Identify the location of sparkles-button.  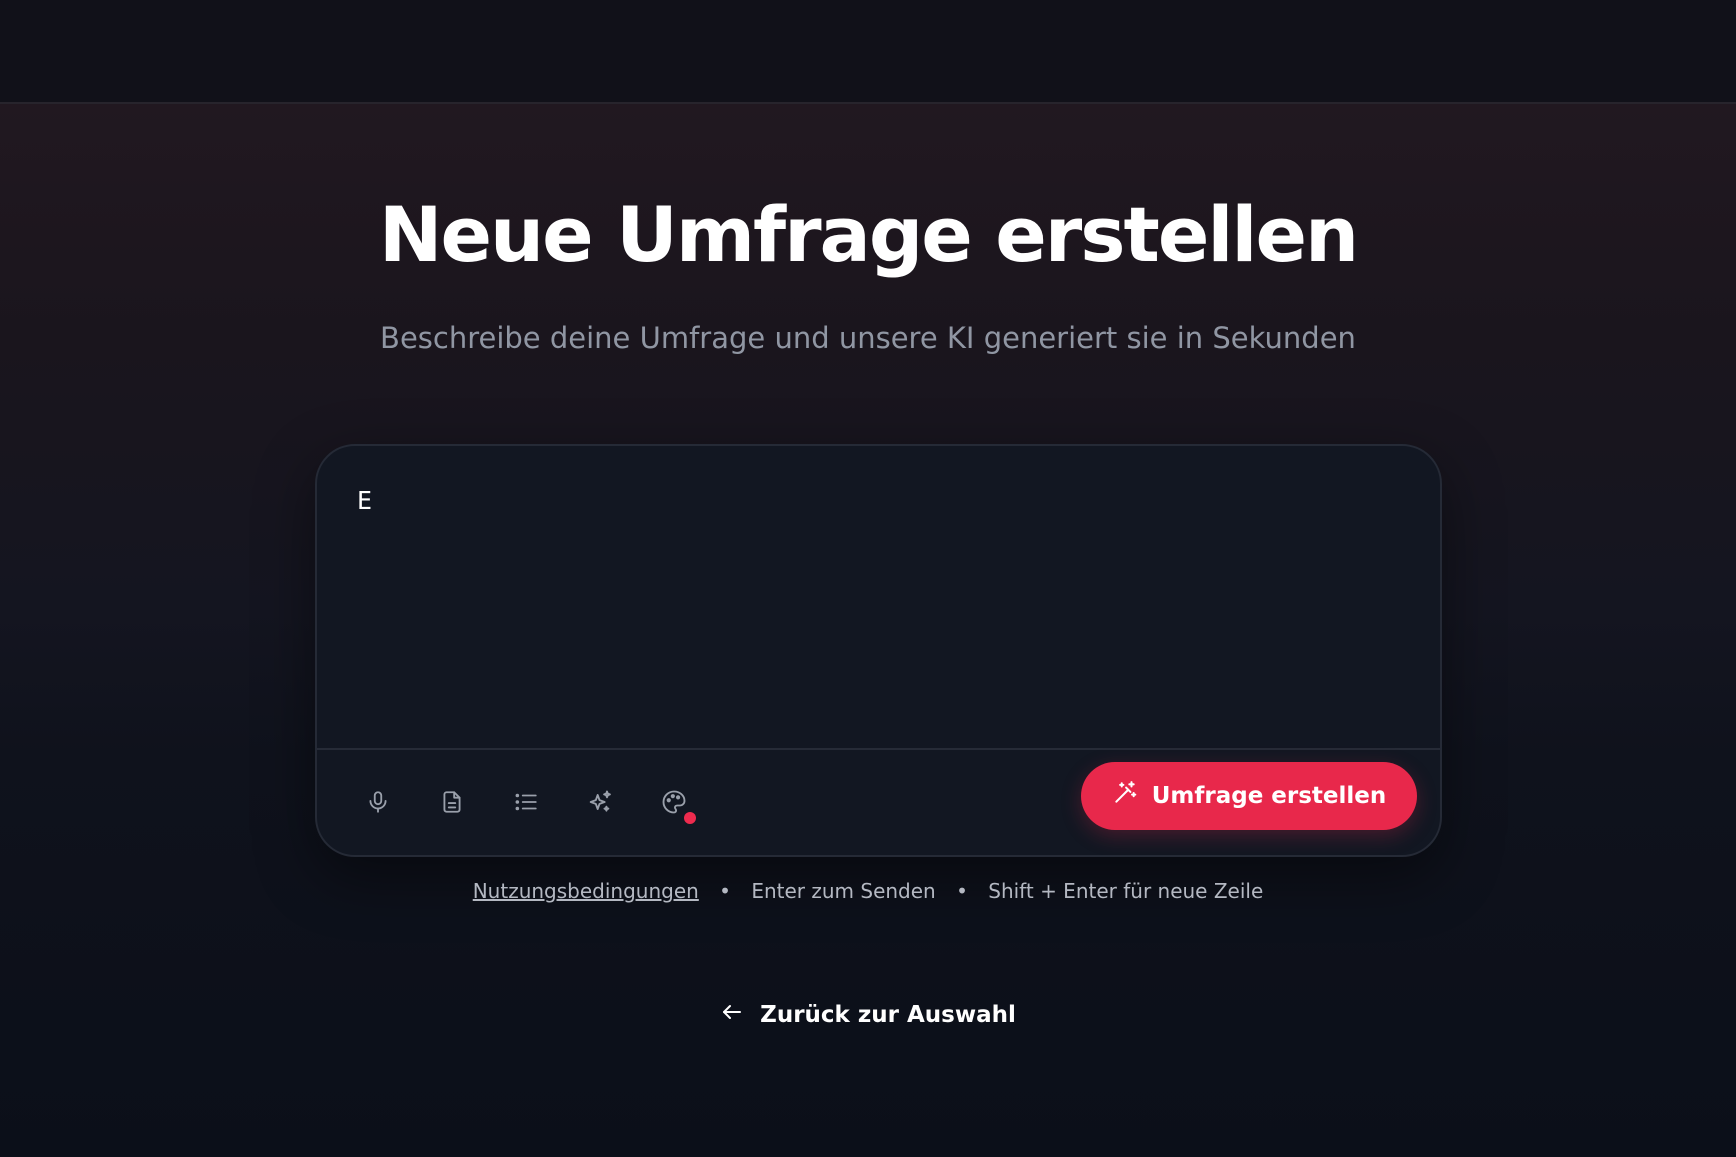
(600, 802).